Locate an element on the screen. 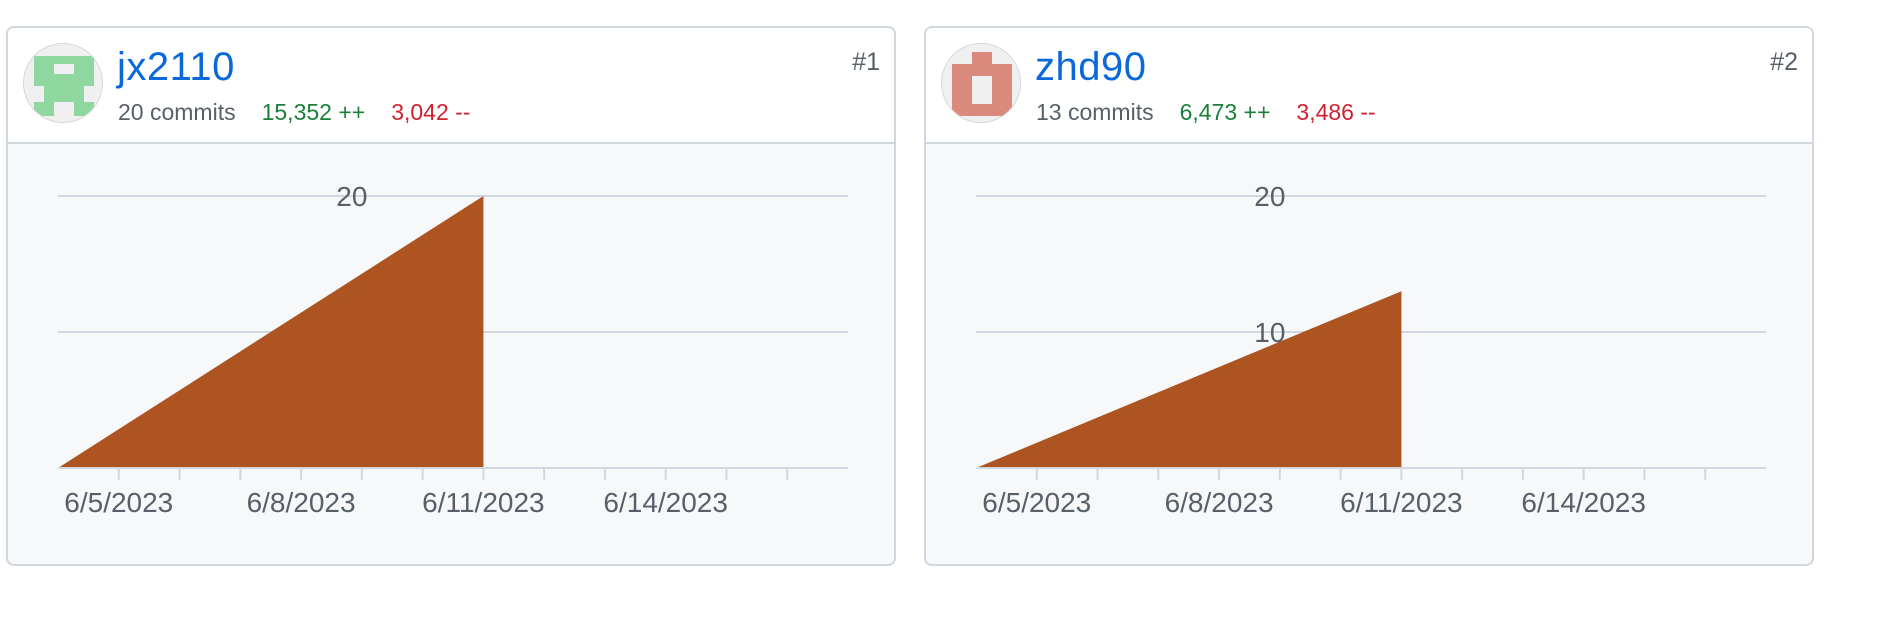  additions-count: 15,352 ++ is located at coordinates (313, 112).